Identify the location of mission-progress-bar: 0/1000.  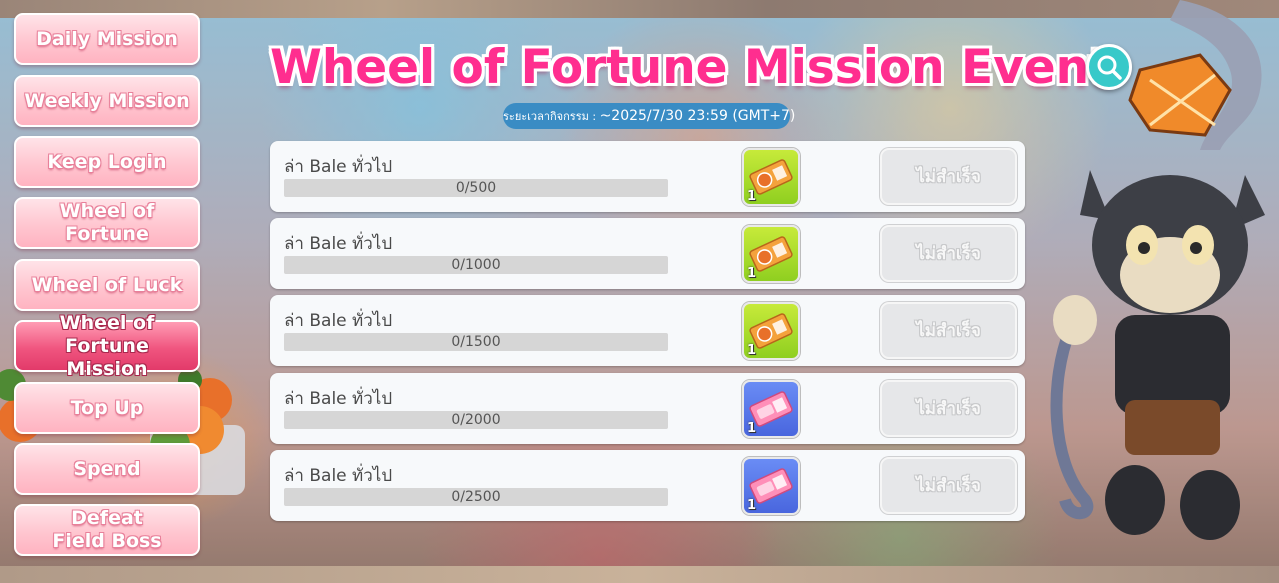
(476, 265).